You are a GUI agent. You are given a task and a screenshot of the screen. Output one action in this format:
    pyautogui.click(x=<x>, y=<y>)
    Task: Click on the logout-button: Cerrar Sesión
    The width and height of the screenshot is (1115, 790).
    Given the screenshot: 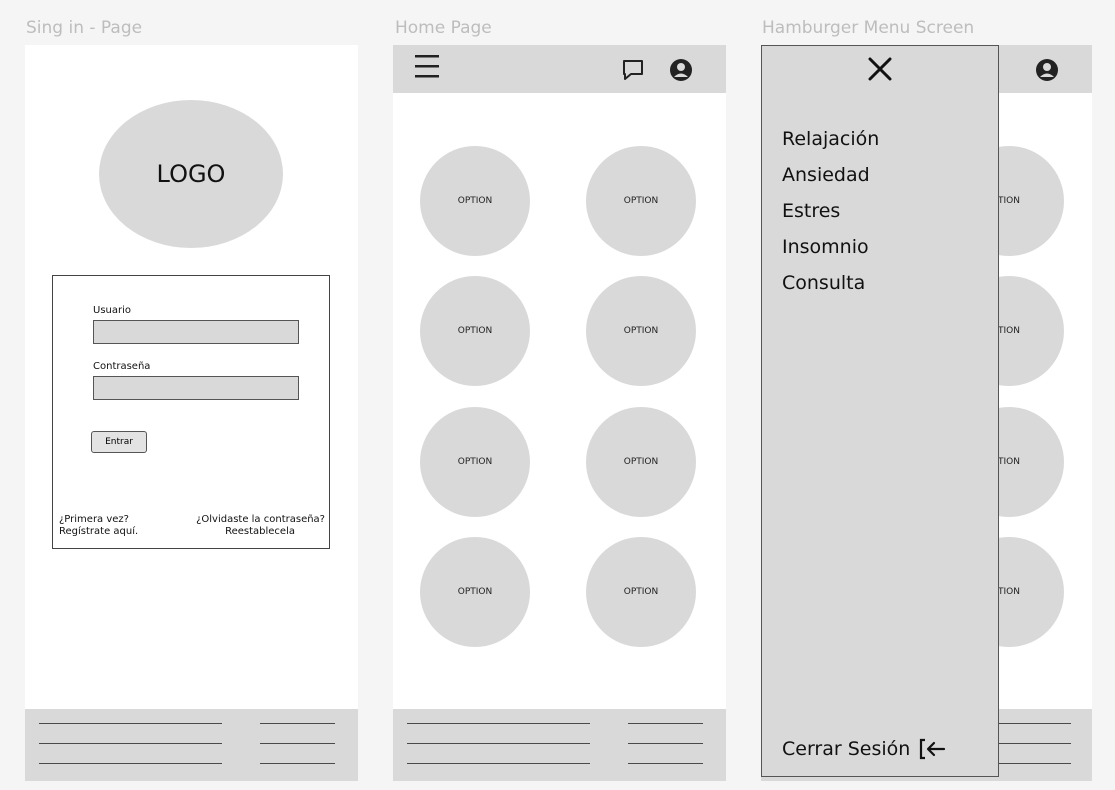 What is the action you would take?
    pyautogui.click(x=864, y=749)
    